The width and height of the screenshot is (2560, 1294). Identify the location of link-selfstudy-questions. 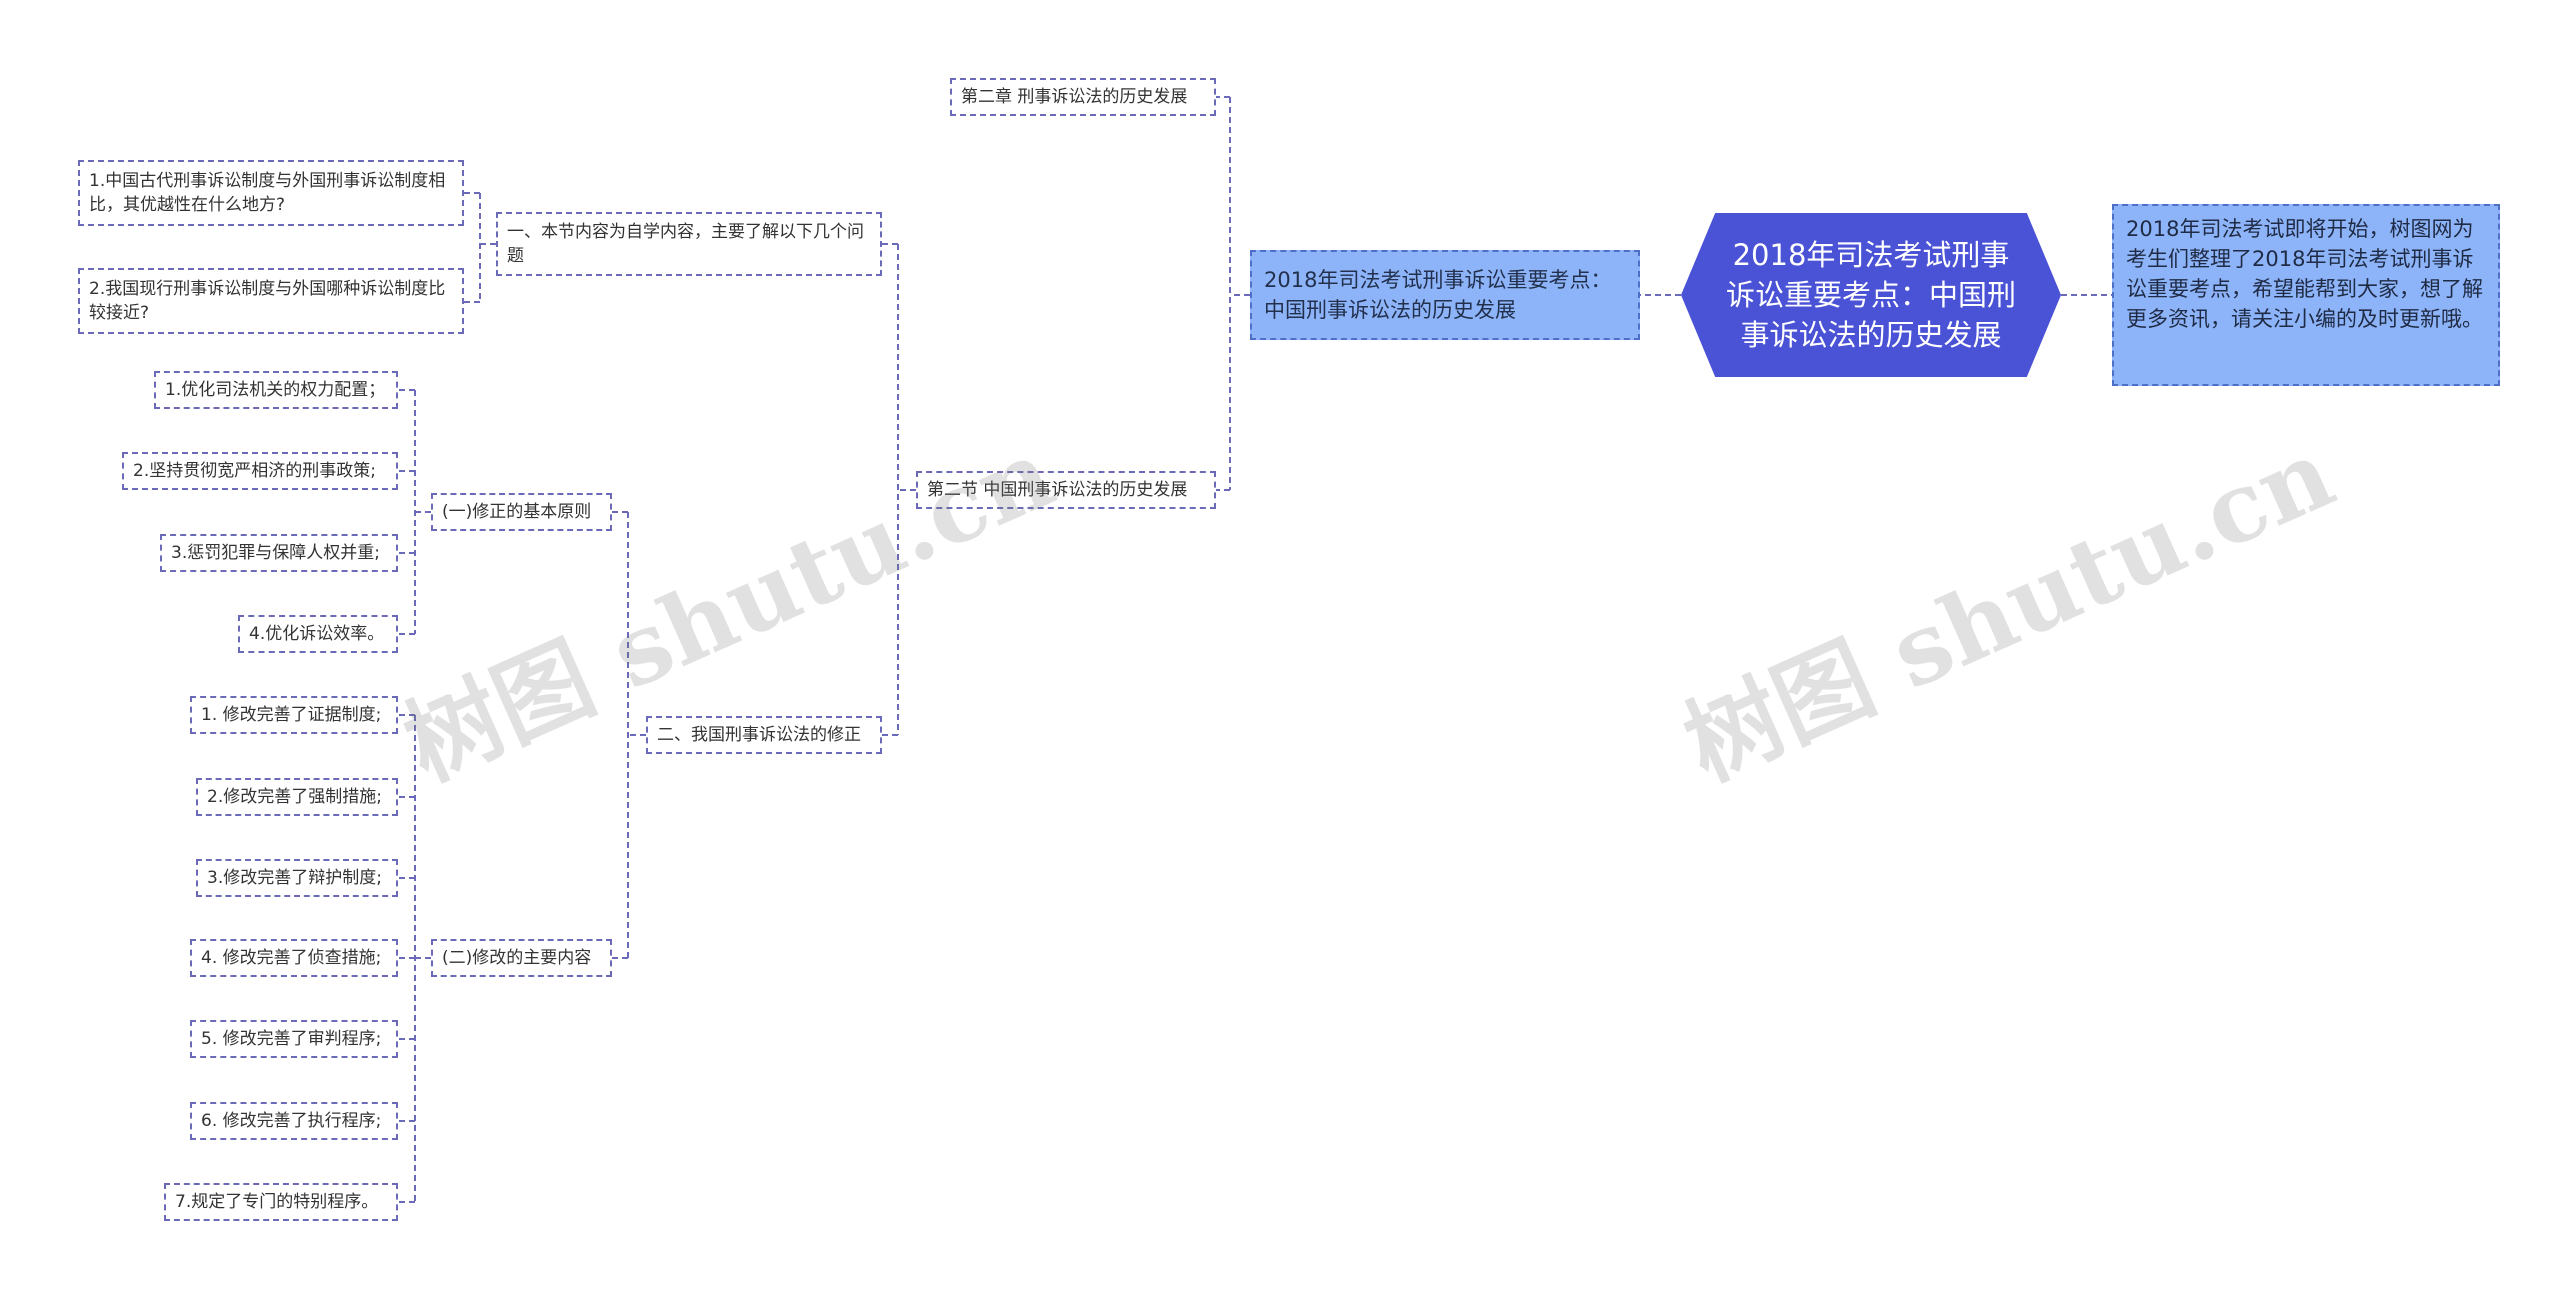
(480, 247).